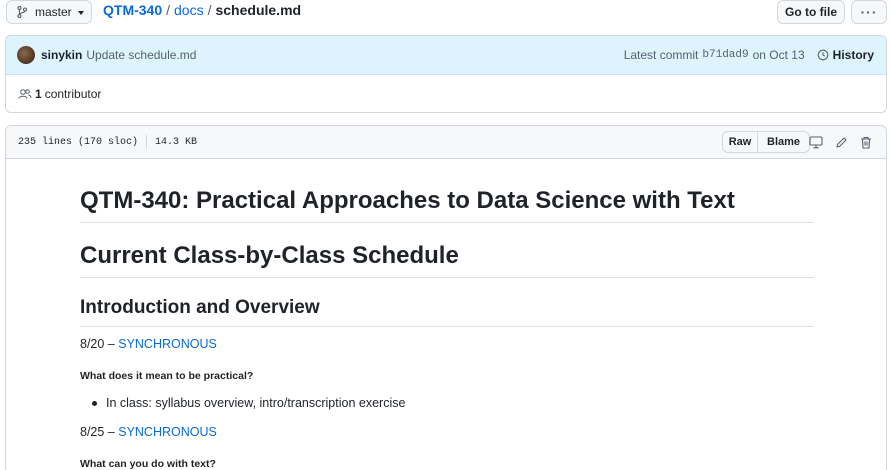 Image resolution: width=893 pixels, height=470 pixels. Describe the element at coordinates (147, 142) in the screenshot. I see `header-divider` at that location.